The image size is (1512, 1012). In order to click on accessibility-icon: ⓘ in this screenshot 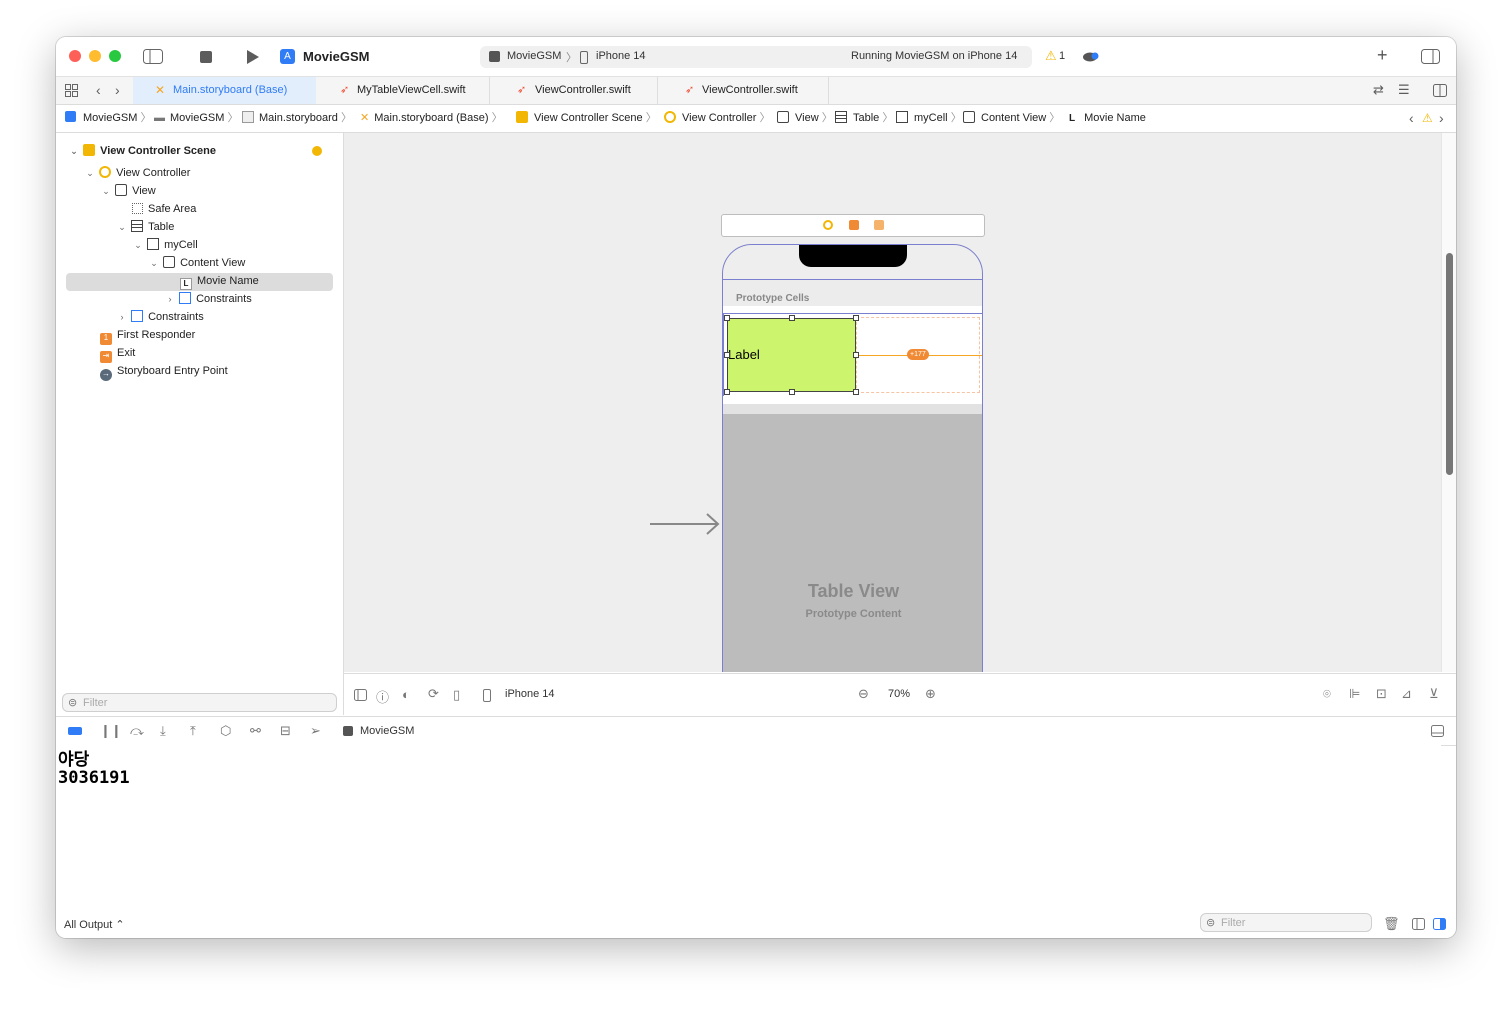, I will do `click(382, 696)`.